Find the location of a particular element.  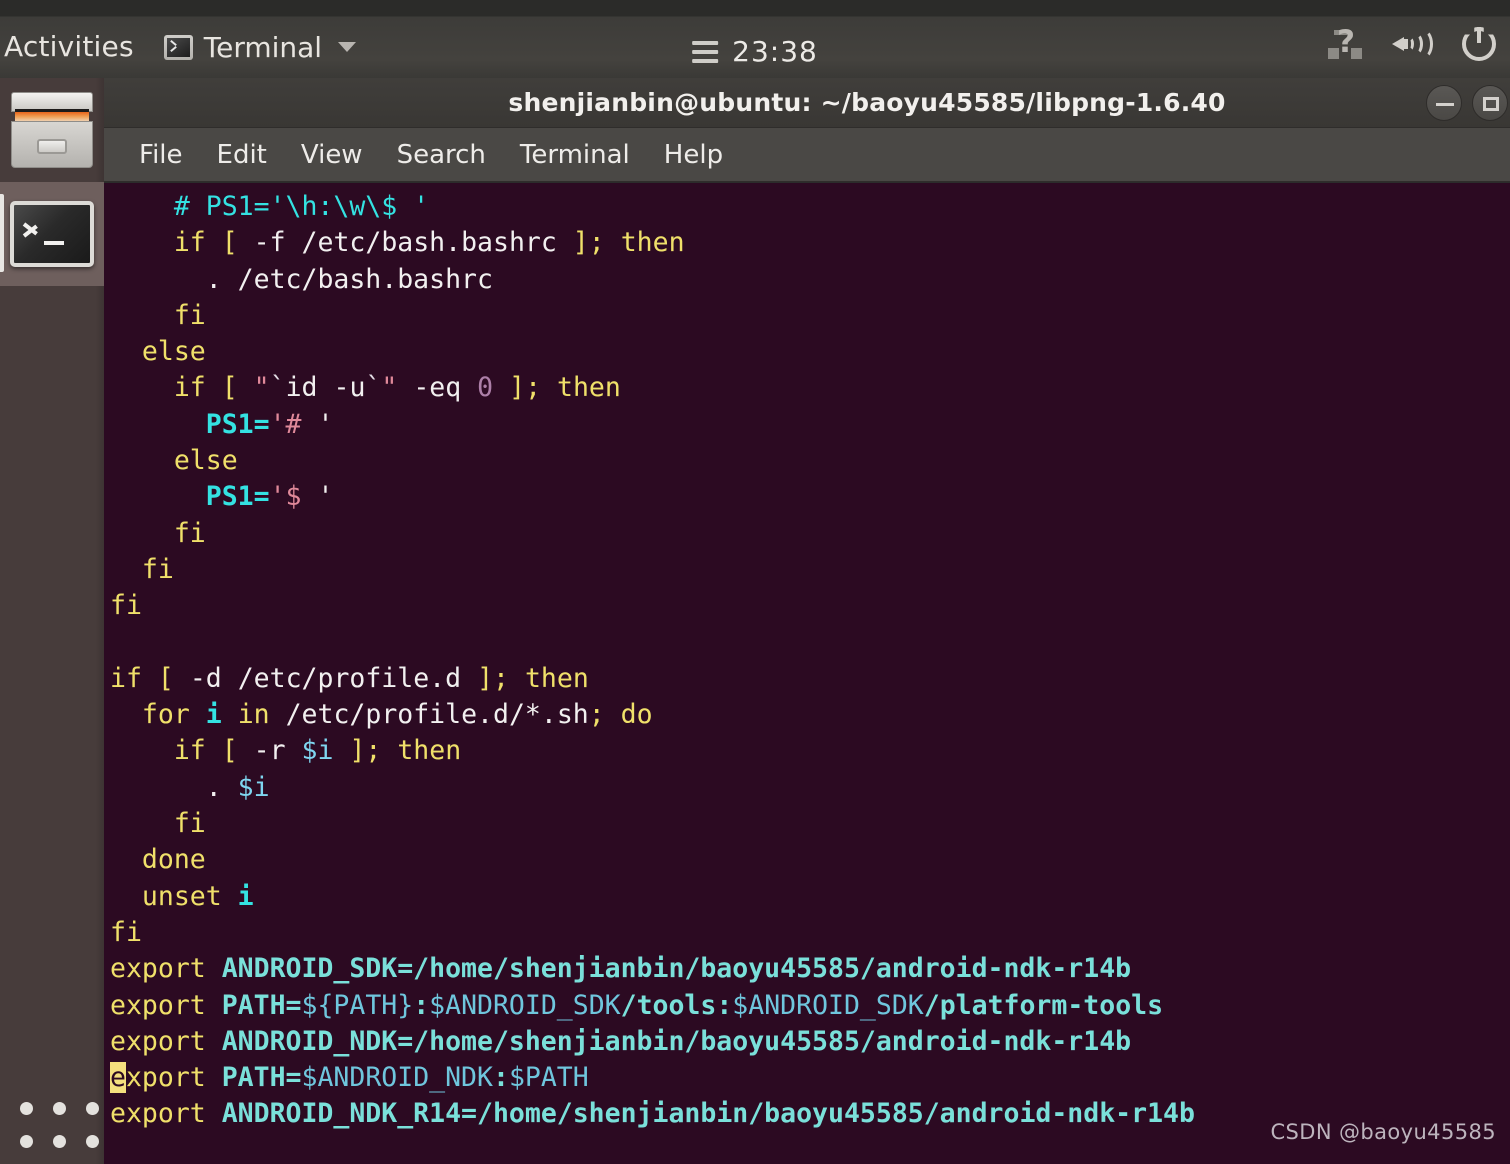

watermark-label: CSDN @baoyu45585 is located at coordinates (1383, 1132).